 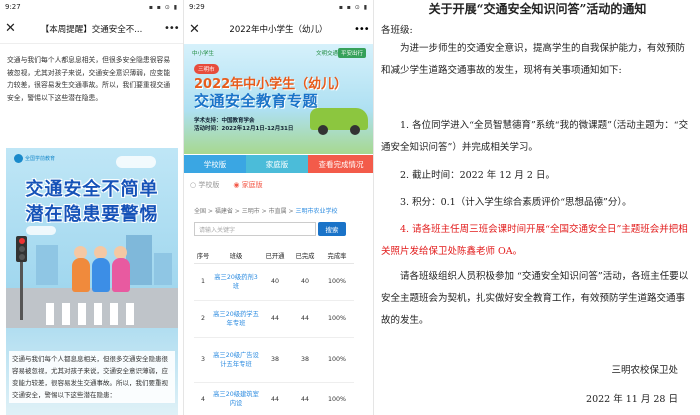 I want to click on table-row: 3 高三20级广告设计五年专班 38 38 100%, so click(x=274, y=360).